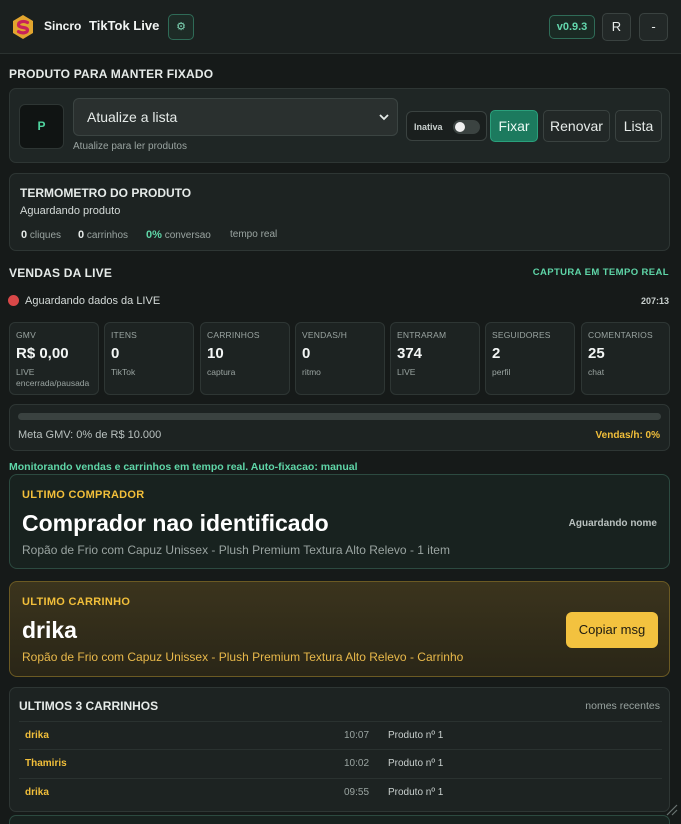 The height and width of the screenshot is (824, 681). Describe the element at coordinates (245, 358) in the screenshot. I see `metric-carts: CARRINHOS 10 captura` at that location.